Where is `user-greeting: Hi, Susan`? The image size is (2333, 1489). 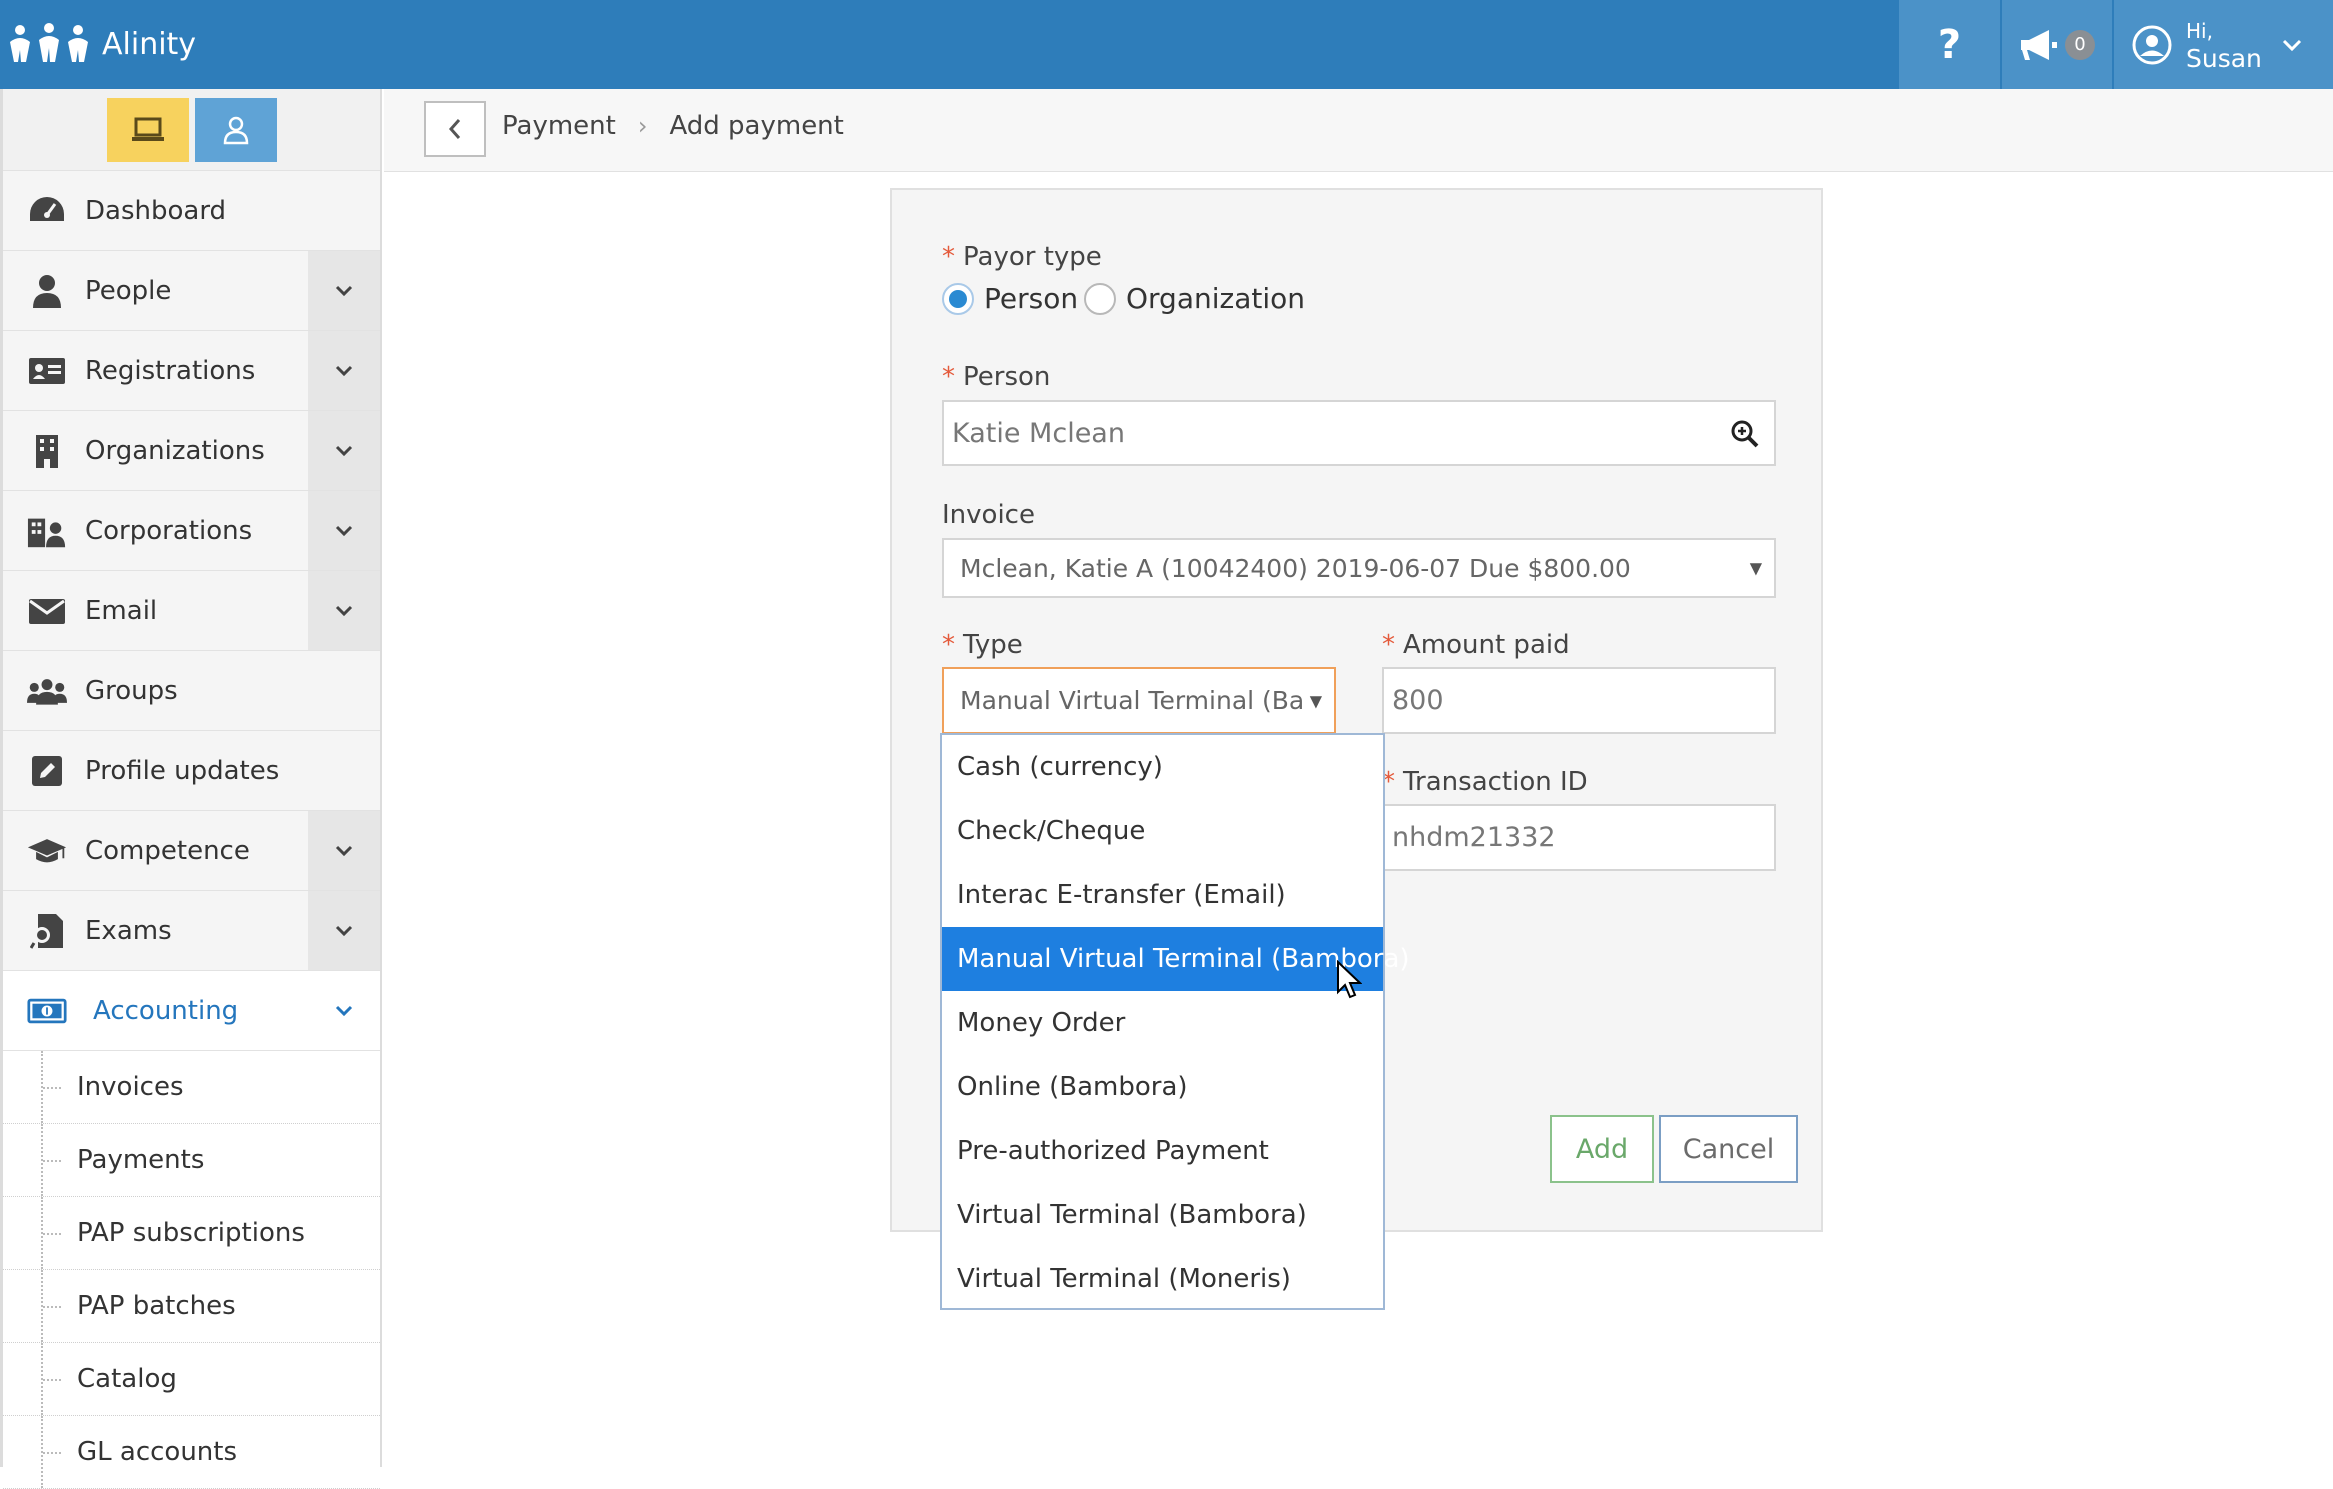 user-greeting: Hi, Susan is located at coordinates (2224, 45).